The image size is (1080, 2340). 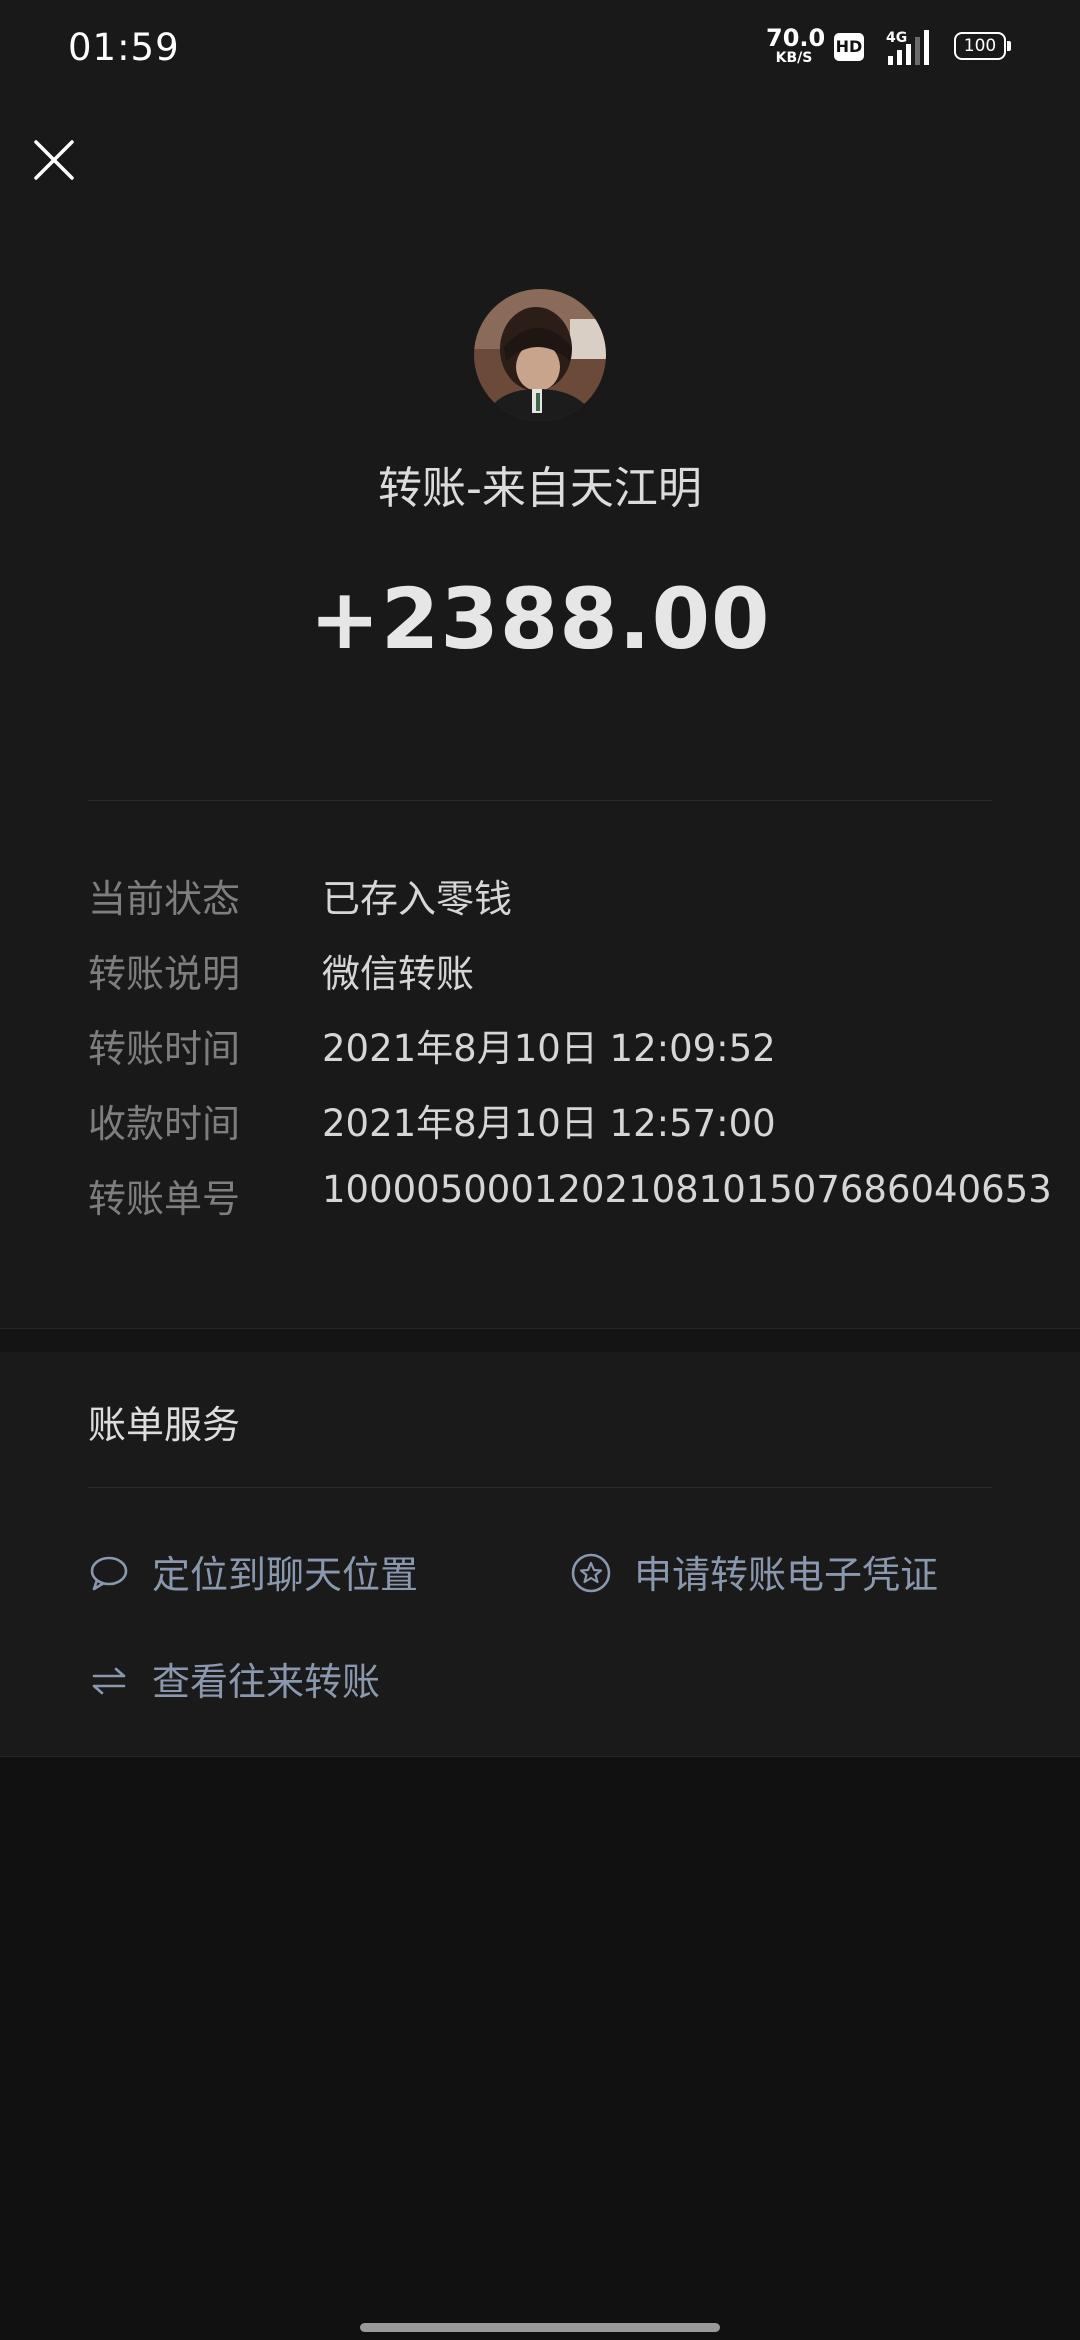 I want to click on user-avatar, so click(x=540, y=355).